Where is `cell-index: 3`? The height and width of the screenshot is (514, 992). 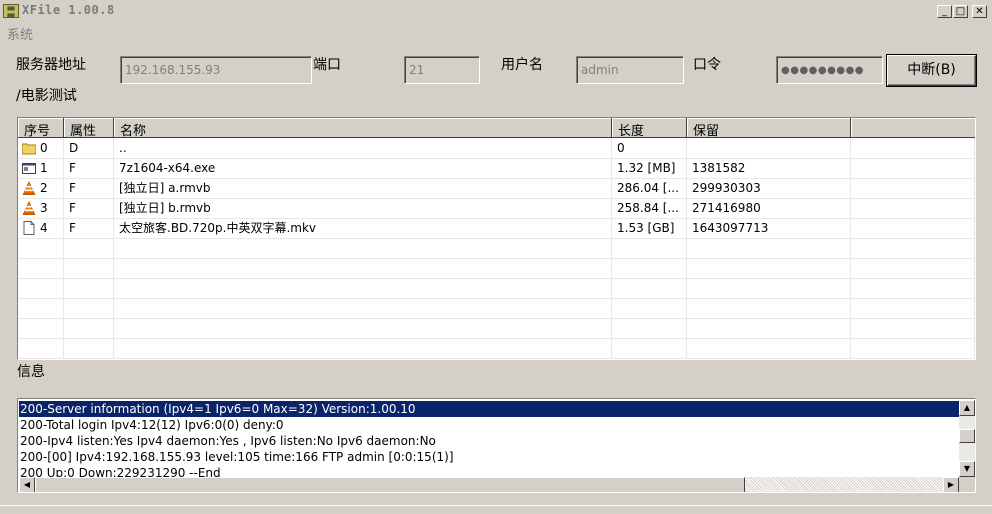 cell-index: 3 is located at coordinates (41, 208).